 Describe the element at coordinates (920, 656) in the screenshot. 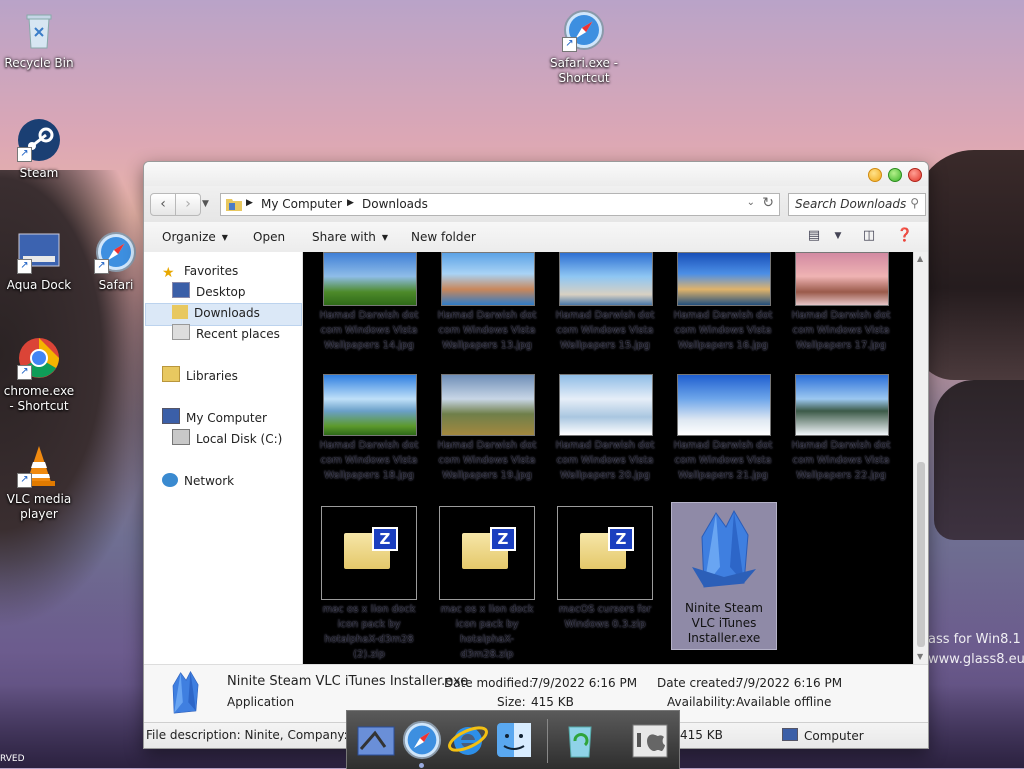

I see `scroll-down-icon: ▼` at that location.